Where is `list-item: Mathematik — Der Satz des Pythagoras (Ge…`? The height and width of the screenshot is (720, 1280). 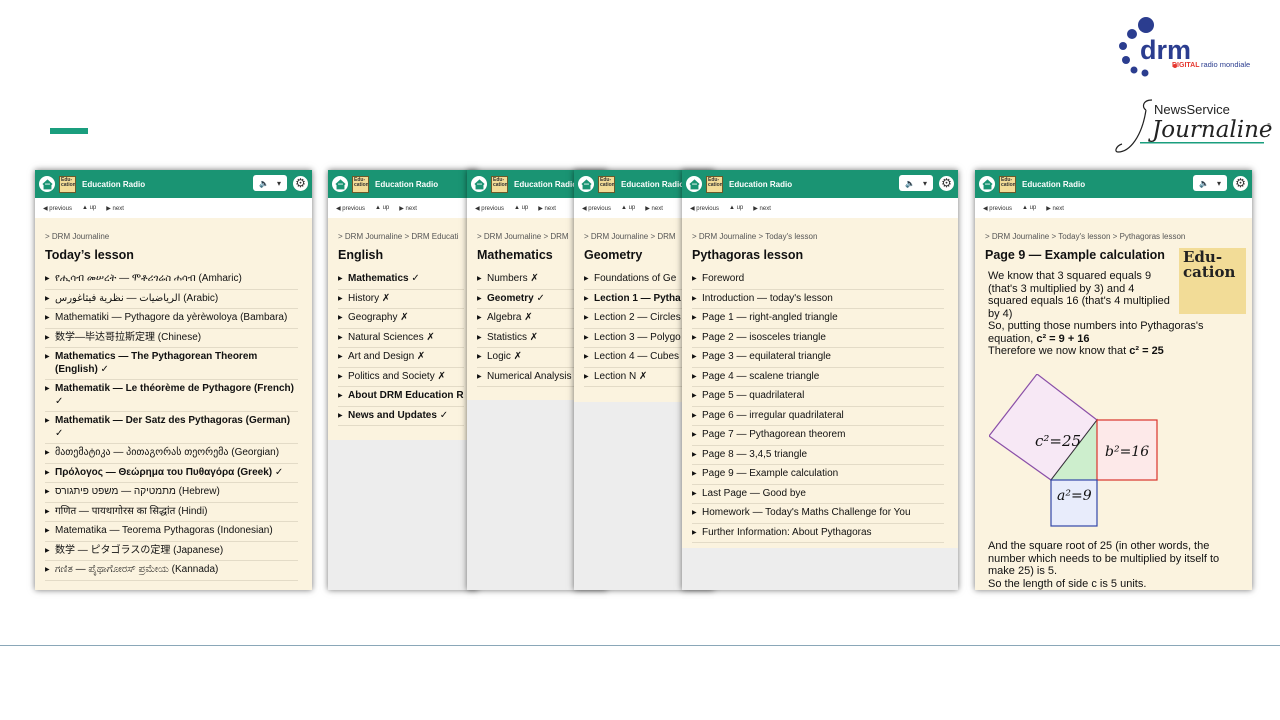
list-item: Mathematik — Der Satz des Pythagoras (Ge… is located at coordinates (171, 428).